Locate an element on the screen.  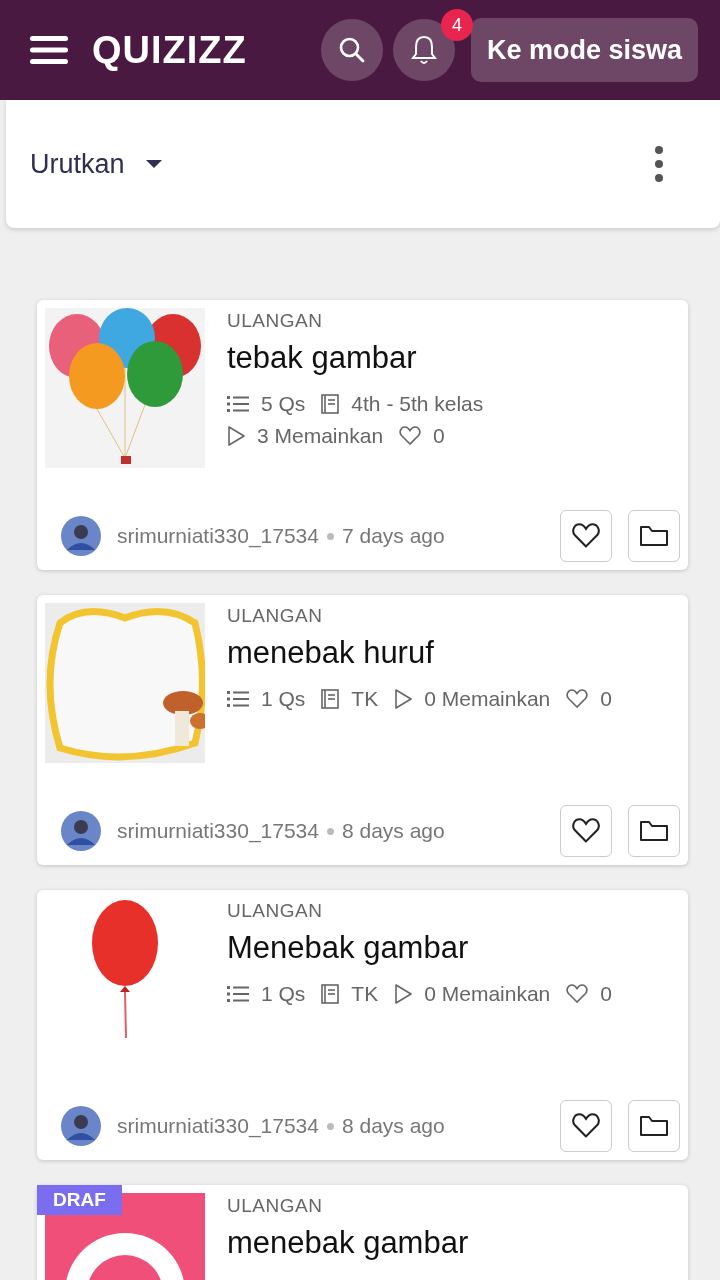
menu-icon is located at coordinates (49, 50).